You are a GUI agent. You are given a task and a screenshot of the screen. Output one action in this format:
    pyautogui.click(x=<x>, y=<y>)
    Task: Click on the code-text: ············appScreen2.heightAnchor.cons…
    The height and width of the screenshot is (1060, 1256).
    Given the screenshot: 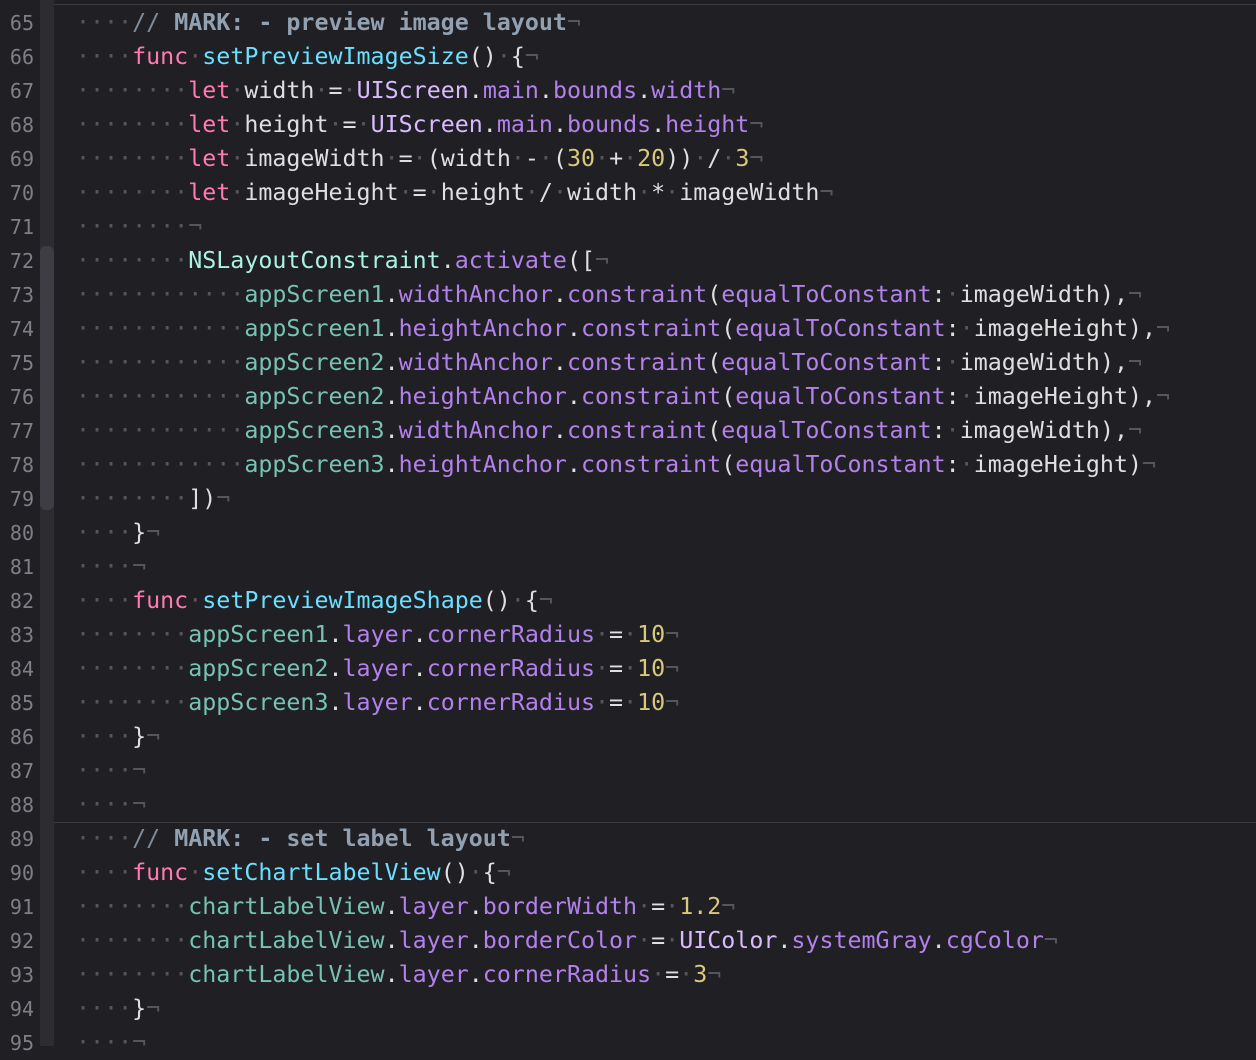 What is the action you would take?
    pyautogui.click(x=623, y=397)
    